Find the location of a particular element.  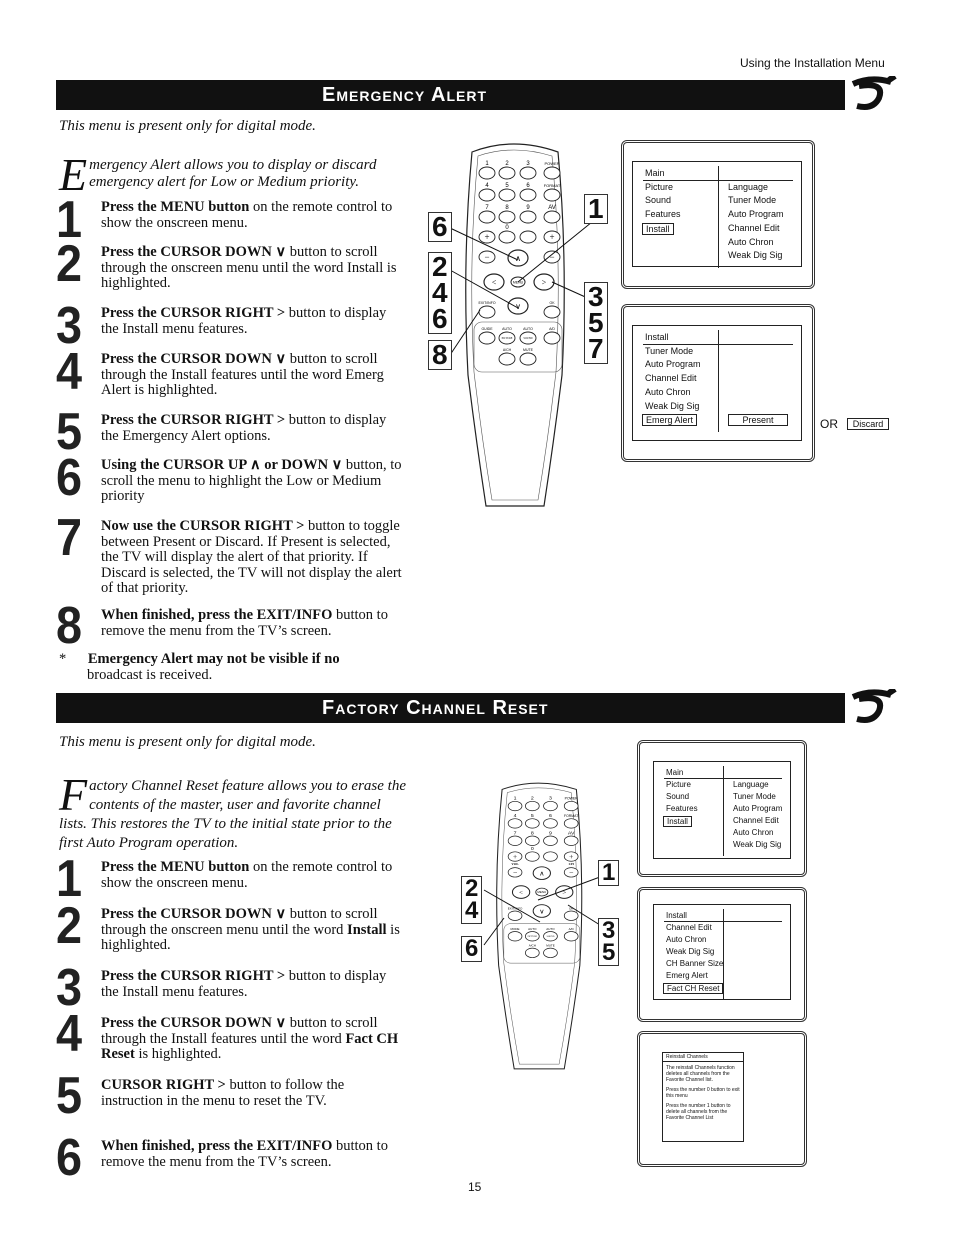

step-bold: Now use the CURSOR RIGHT > is located at coordinates (203, 526).